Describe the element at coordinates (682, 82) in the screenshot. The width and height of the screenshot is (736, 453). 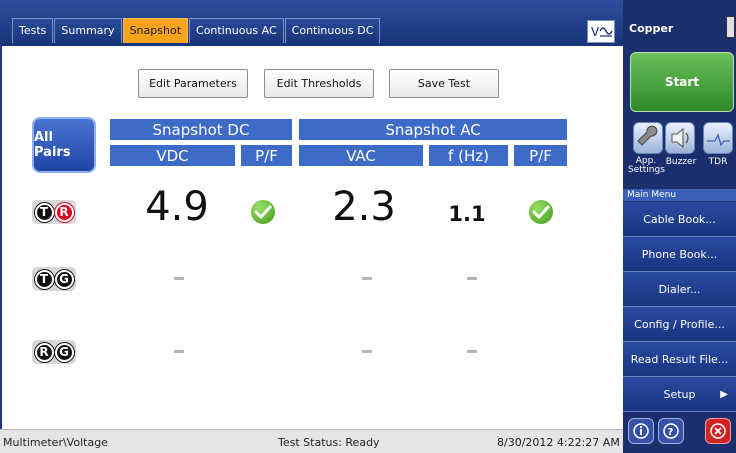
I see `start-button: Start` at that location.